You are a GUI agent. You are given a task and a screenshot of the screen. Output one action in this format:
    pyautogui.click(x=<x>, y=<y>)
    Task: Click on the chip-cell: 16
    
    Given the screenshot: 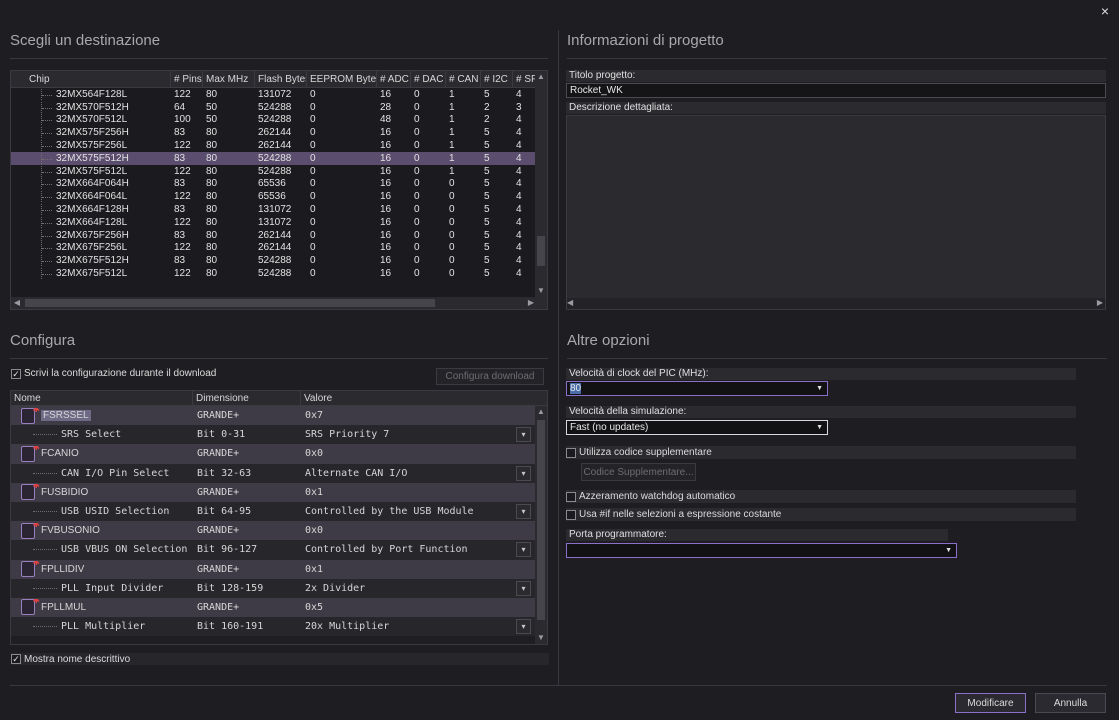 What is the action you would take?
    pyautogui.click(x=386, y=222)
    